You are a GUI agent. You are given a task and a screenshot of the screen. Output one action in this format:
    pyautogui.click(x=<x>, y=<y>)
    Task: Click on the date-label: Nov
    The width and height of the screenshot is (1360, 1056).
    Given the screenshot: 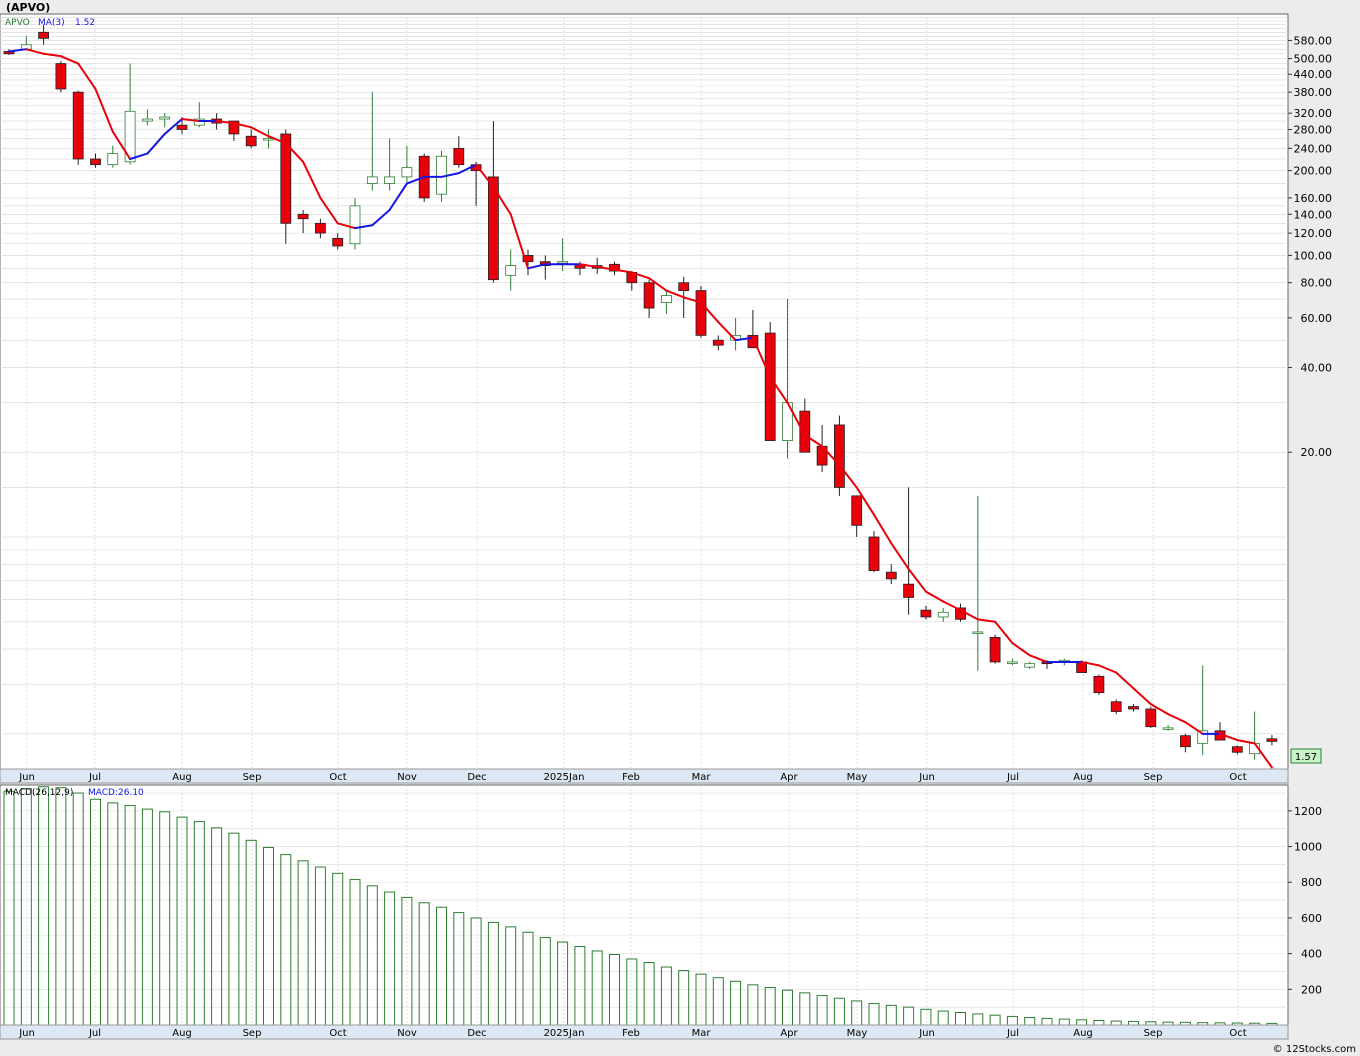 What is the action you would take?
    pyautogui.click(x=407, y=1033)
    